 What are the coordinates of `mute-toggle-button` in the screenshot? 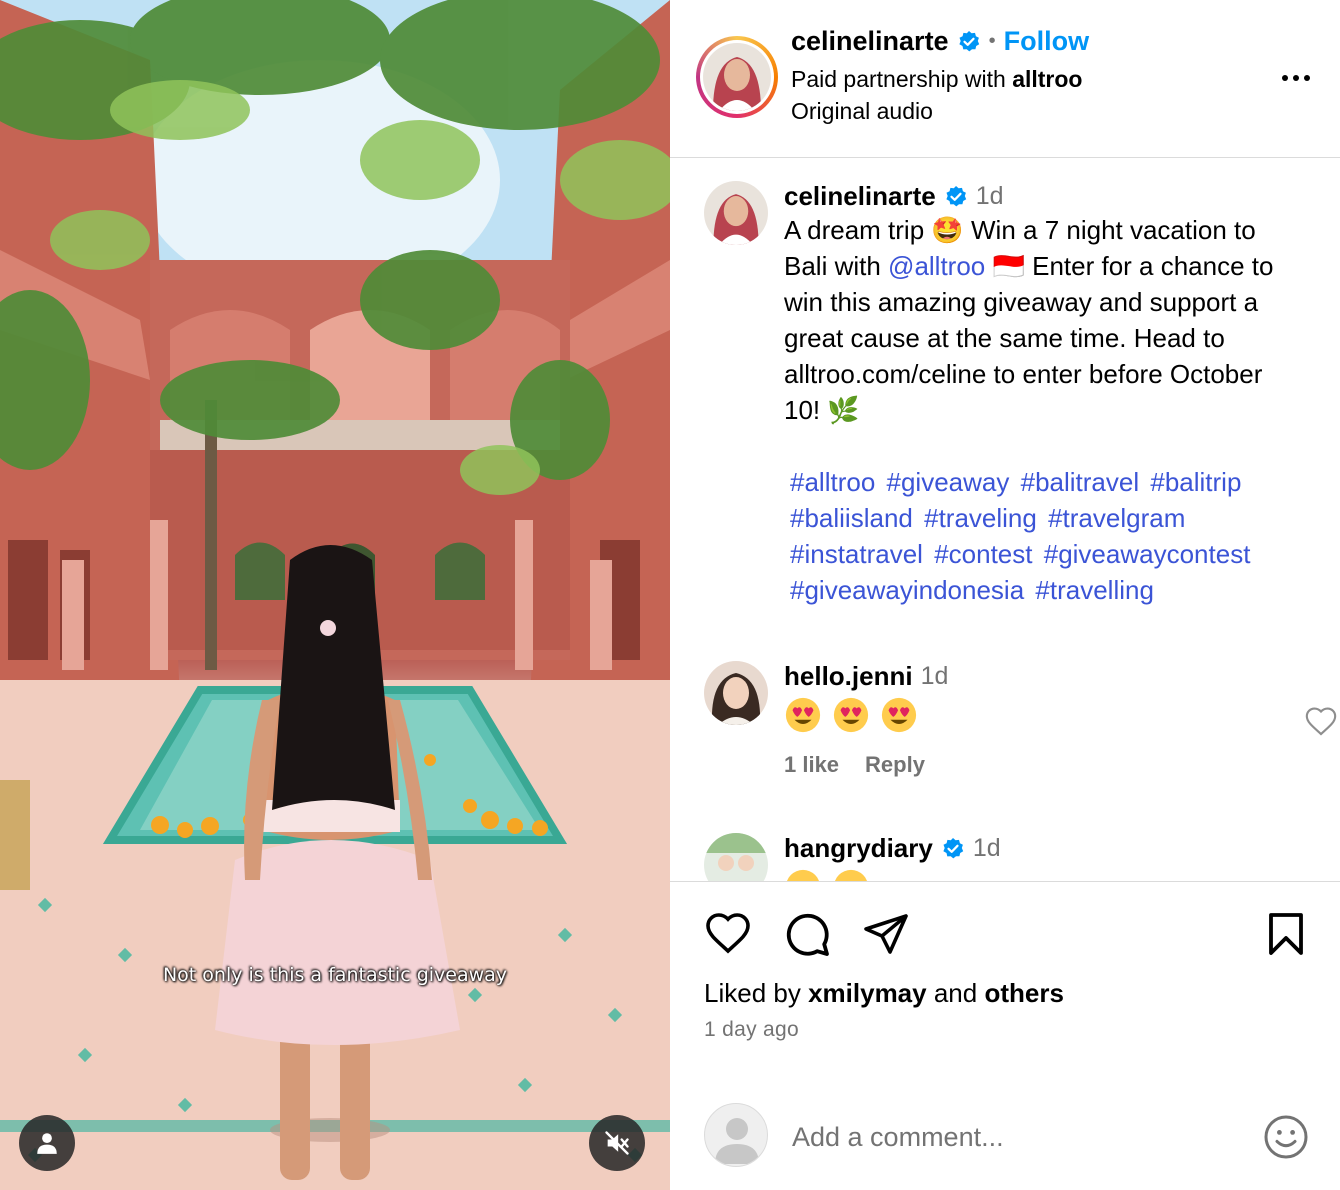 It's located at (617, 1143).